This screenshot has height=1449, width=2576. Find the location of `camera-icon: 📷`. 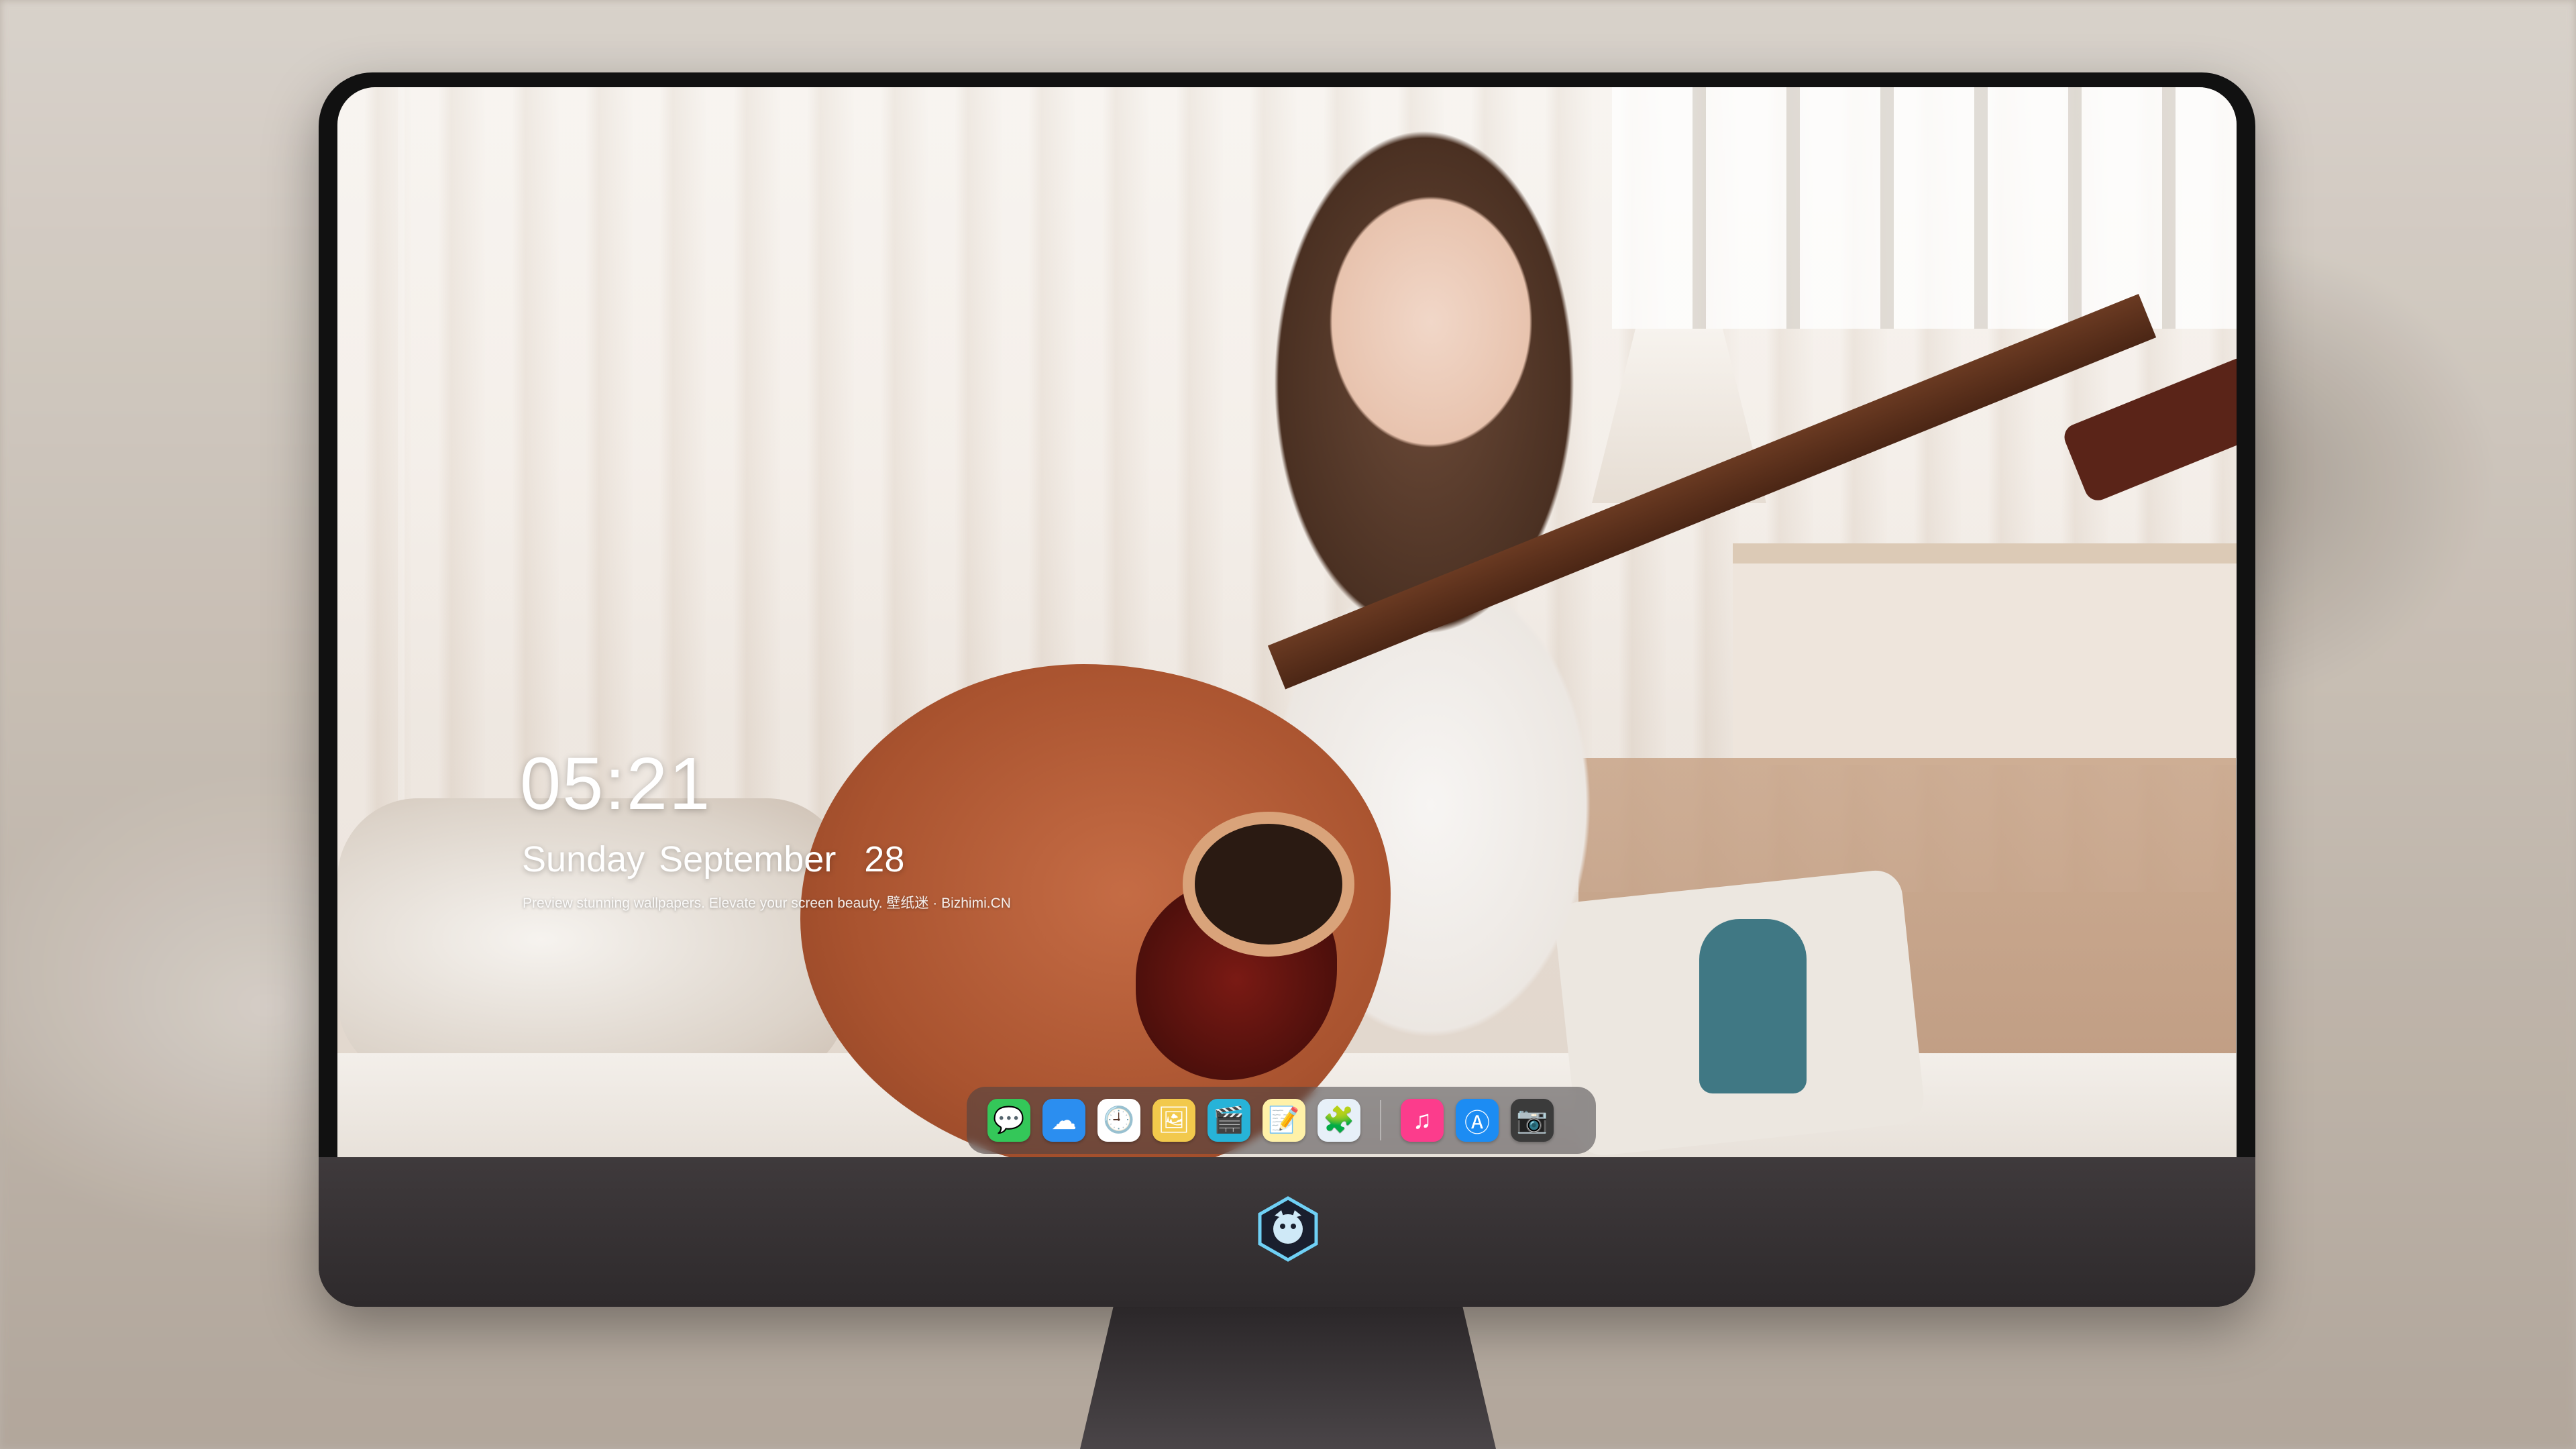

camera-icon: 📷 is located at coordinates (1532, 1120).